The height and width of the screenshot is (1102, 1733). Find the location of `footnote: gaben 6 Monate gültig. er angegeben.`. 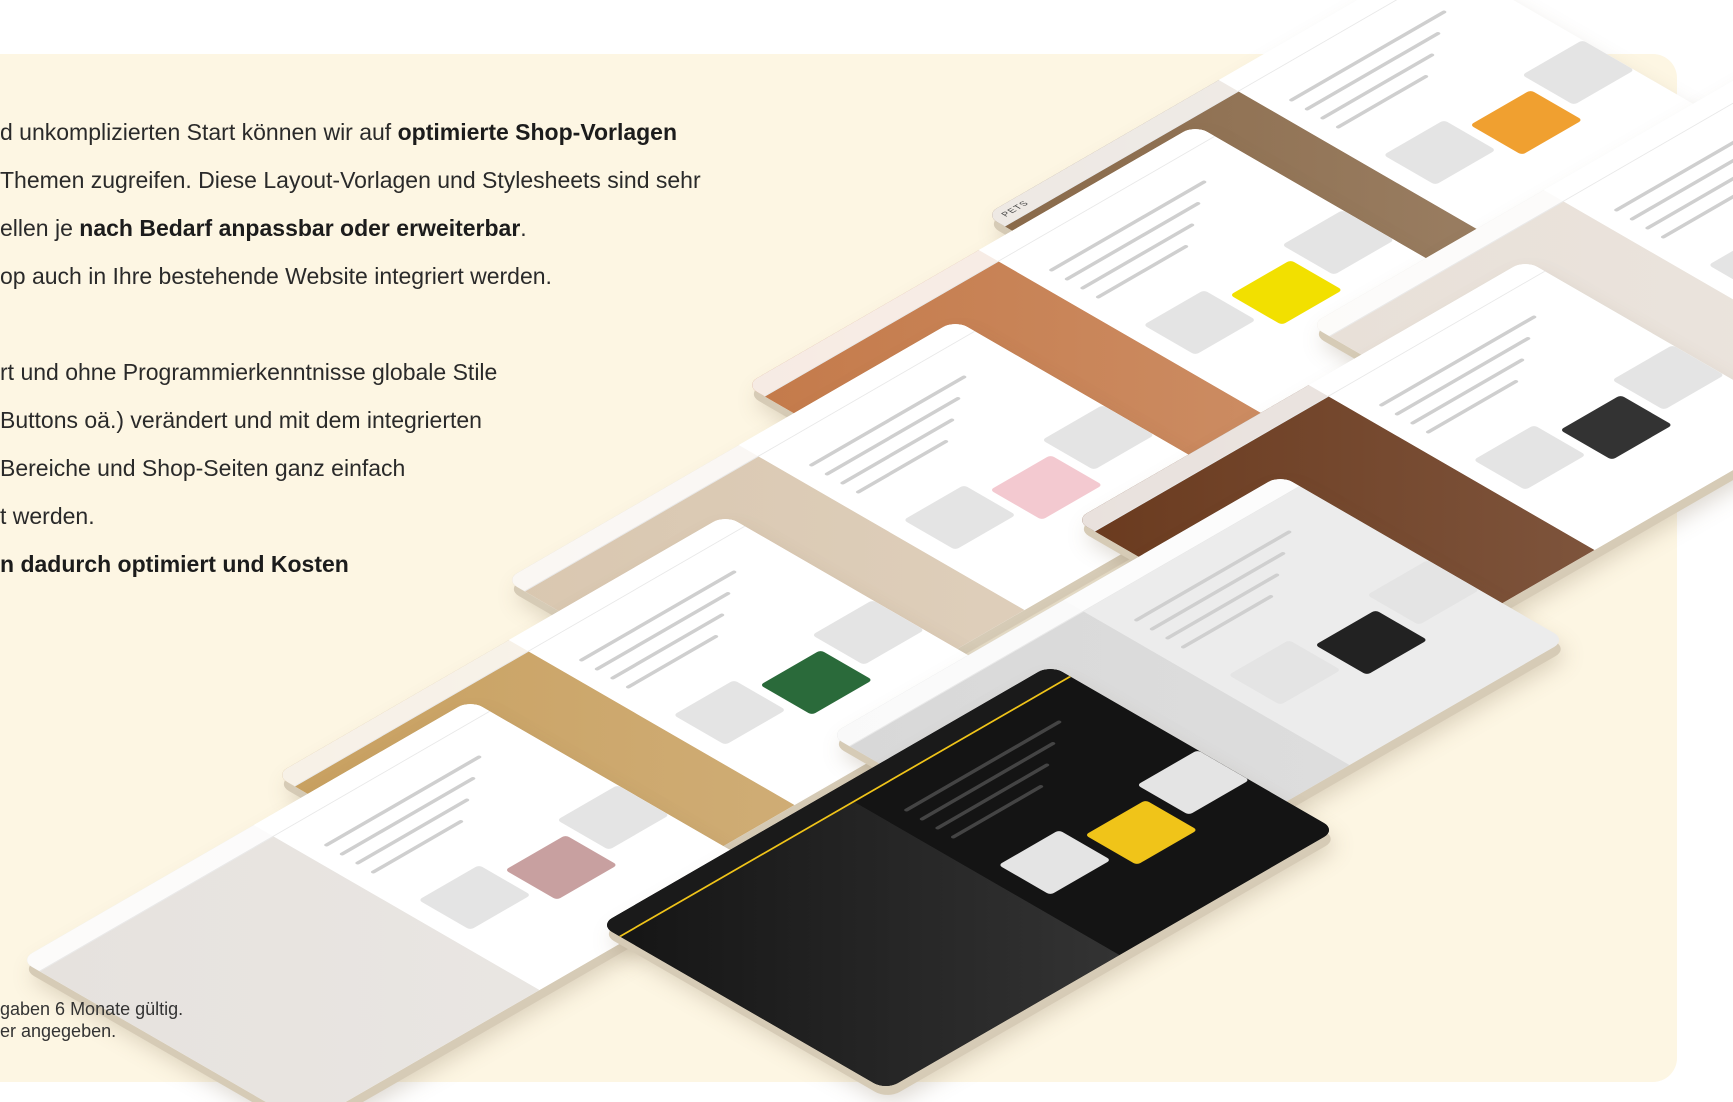

footnote: gaben 6 Monate gültig. er angegeben. is located at coordinates (91, 1020).